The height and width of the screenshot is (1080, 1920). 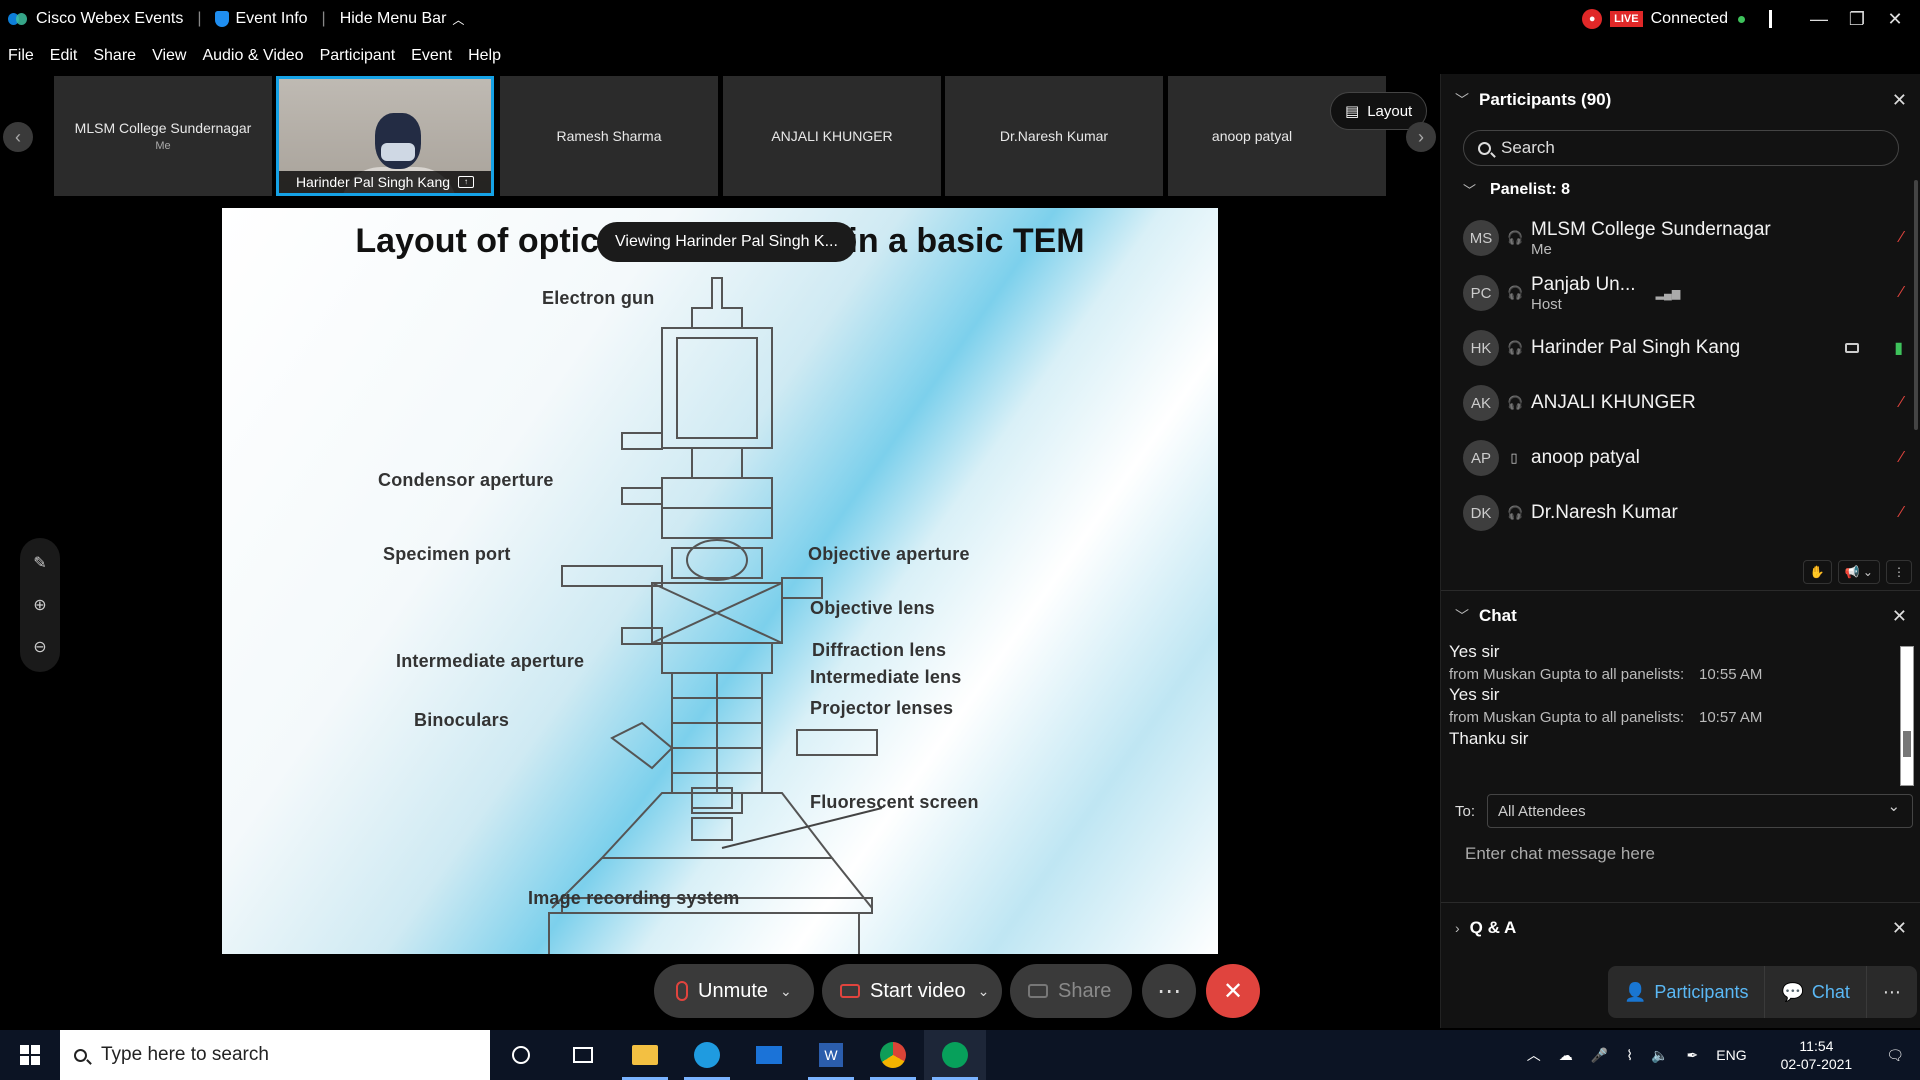 I want to click on onedrive-icon: ☁, so click(x=1566, y=1055).